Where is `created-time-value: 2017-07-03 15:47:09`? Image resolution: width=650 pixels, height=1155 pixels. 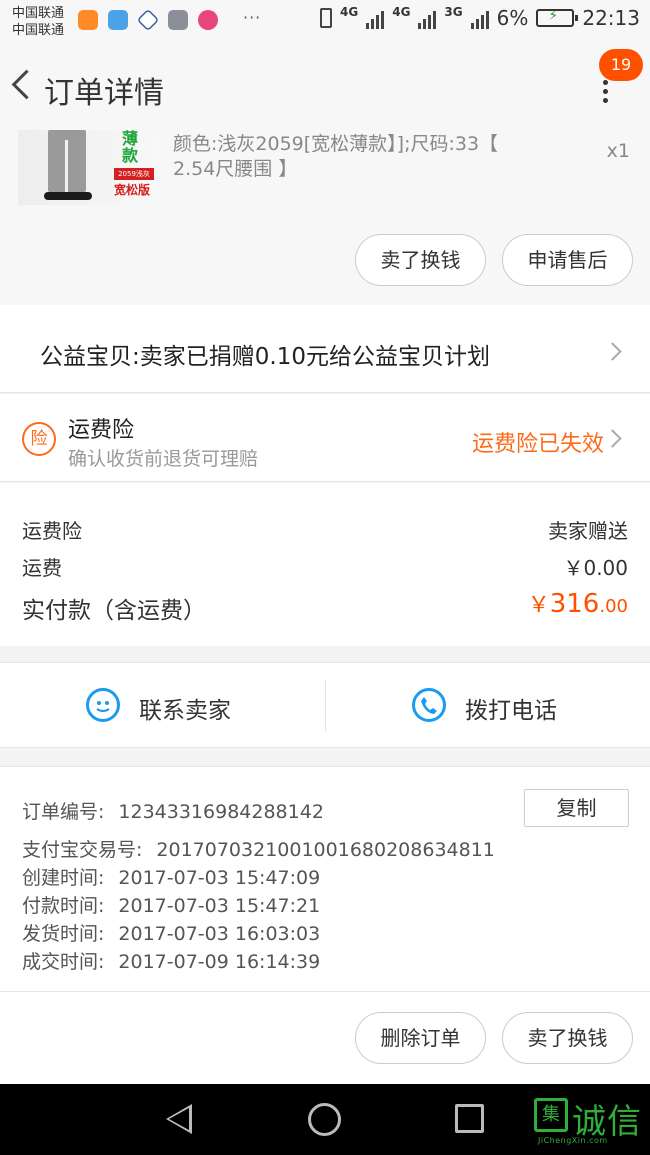 created-time-value: 2017-07-03 15:47:09 is located at coordinates (219, 878).